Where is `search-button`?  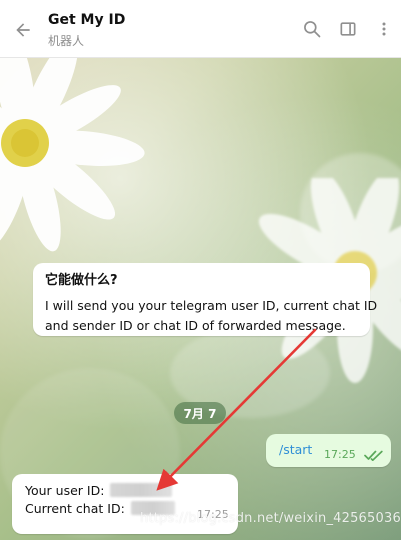 search-button is located at coordinates (312, 29).